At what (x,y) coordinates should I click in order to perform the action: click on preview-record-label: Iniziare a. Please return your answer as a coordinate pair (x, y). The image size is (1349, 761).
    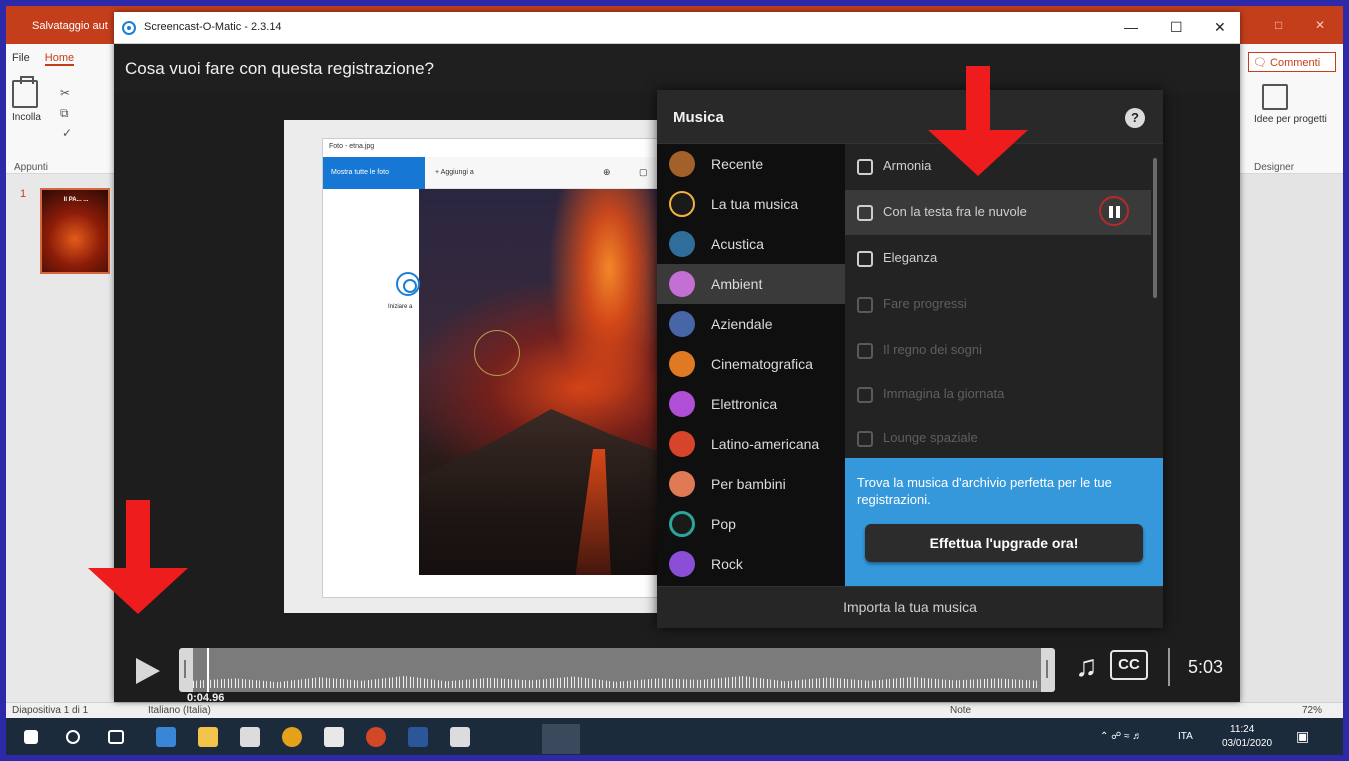
    Looking at the image, I should click on (400, 307).